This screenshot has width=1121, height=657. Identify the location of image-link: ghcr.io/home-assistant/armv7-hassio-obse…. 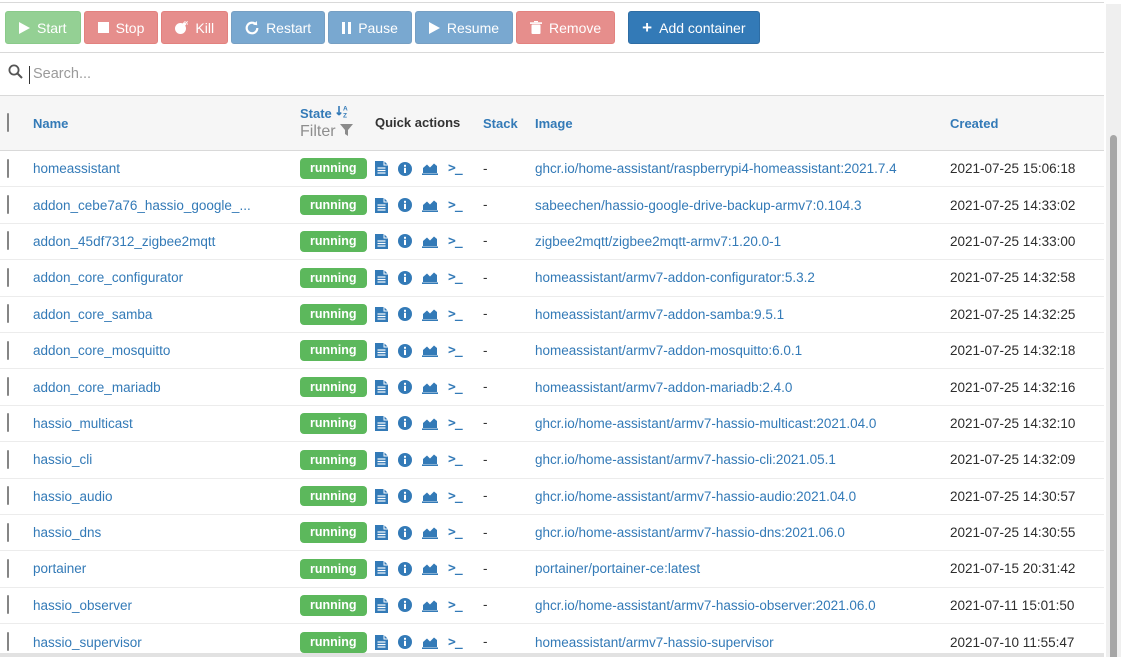
(742, 605).